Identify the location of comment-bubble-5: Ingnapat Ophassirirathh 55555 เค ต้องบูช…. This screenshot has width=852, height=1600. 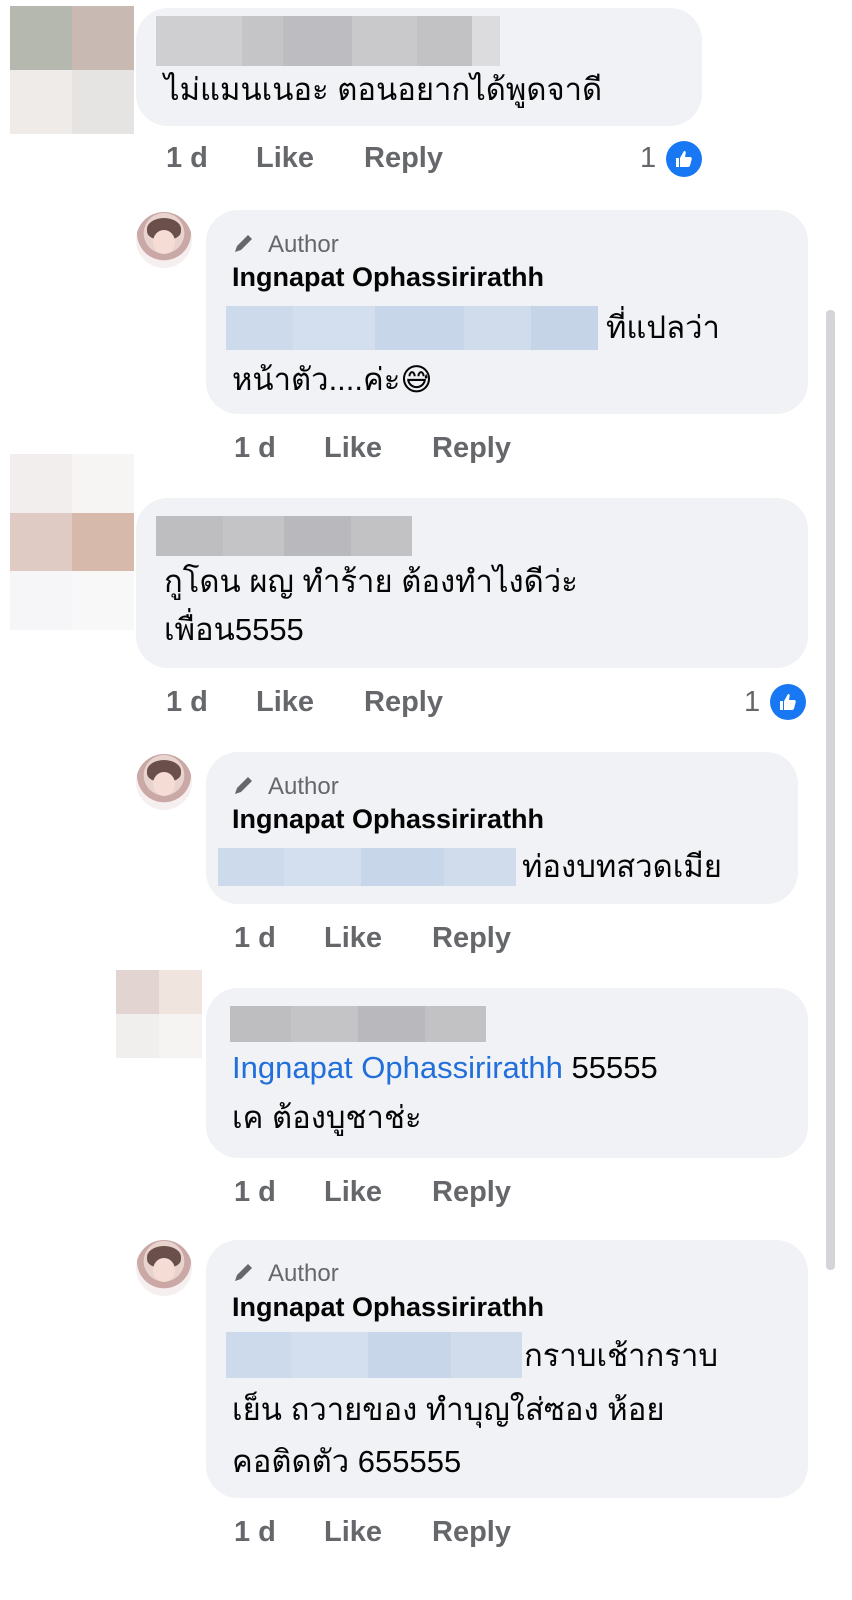
(507, 1073).